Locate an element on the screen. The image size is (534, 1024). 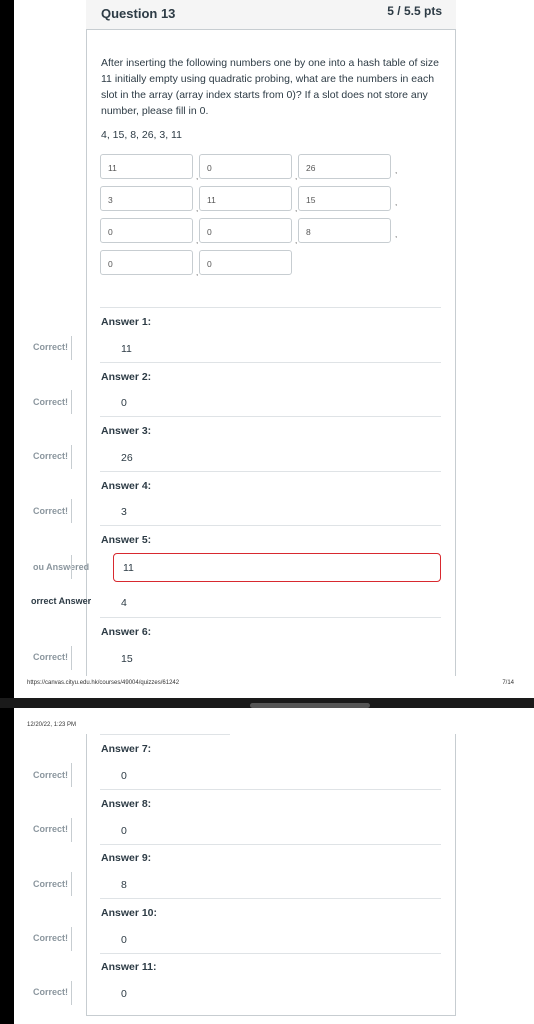
top-divider is located at coordinates (165, 734).